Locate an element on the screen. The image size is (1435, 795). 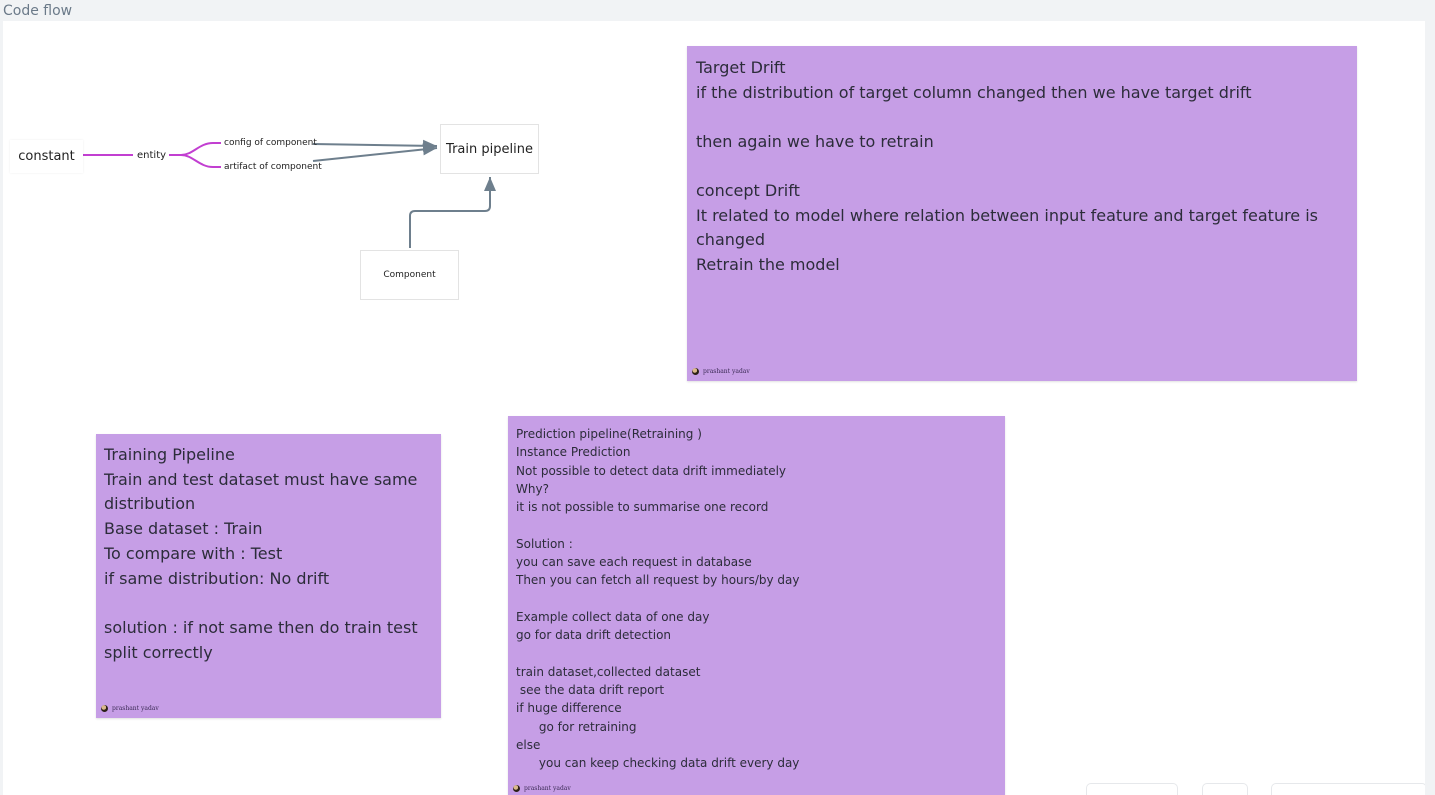
constant-node: constant is located at coordinates (46, 156).